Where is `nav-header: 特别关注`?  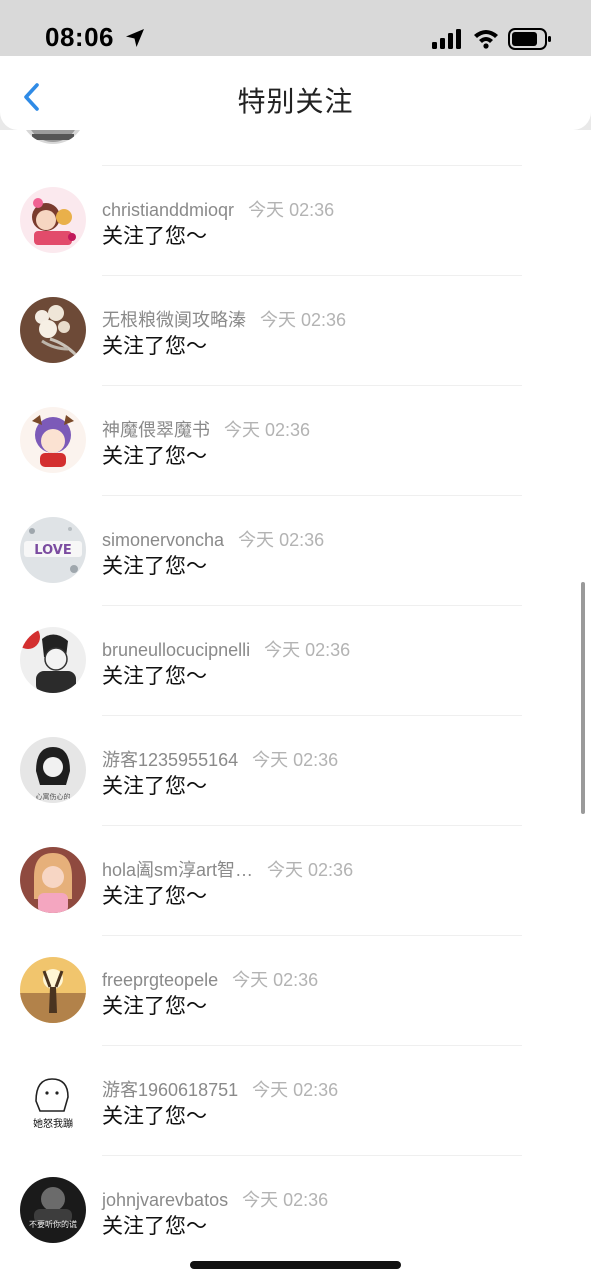 nav-header: 特别关注 is located at coordinates (295, 93).